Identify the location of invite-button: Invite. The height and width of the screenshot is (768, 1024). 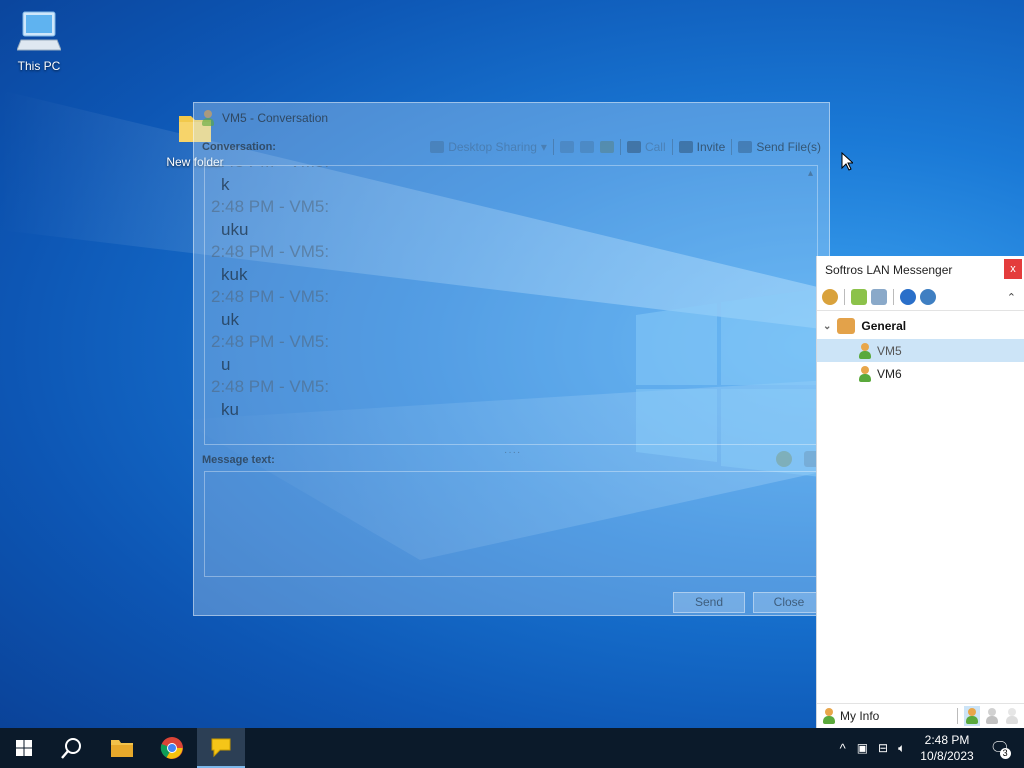
(701, 147).